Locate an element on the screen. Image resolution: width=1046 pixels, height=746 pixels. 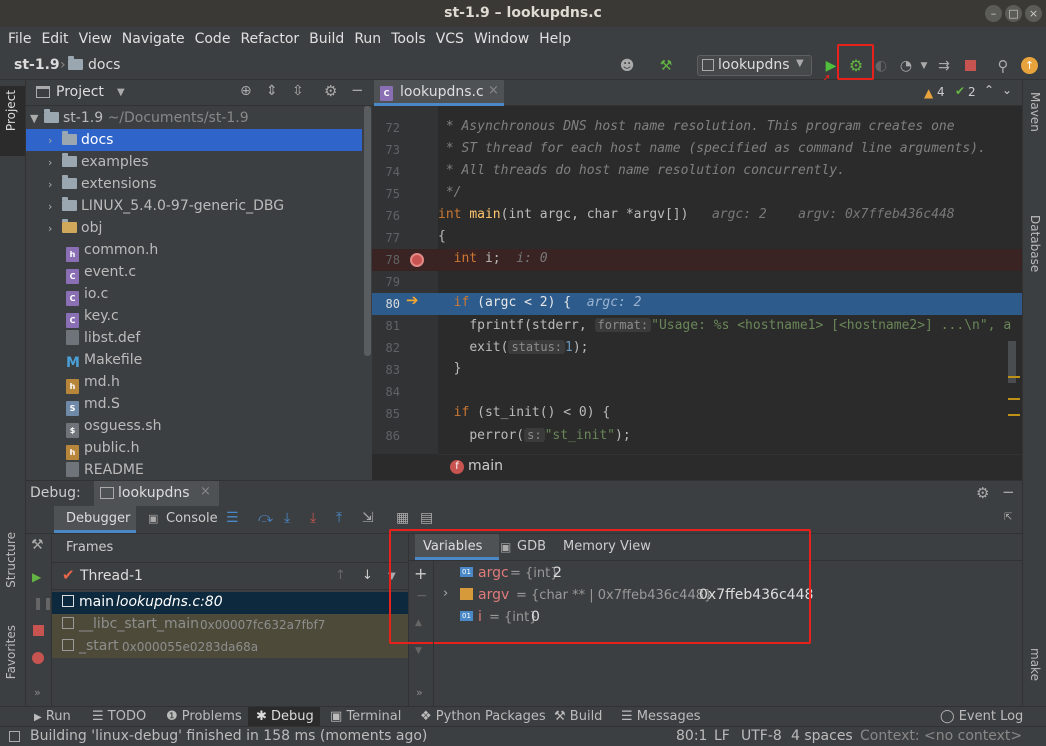
menu-edit: Edit is located at coordinates (54, 39).